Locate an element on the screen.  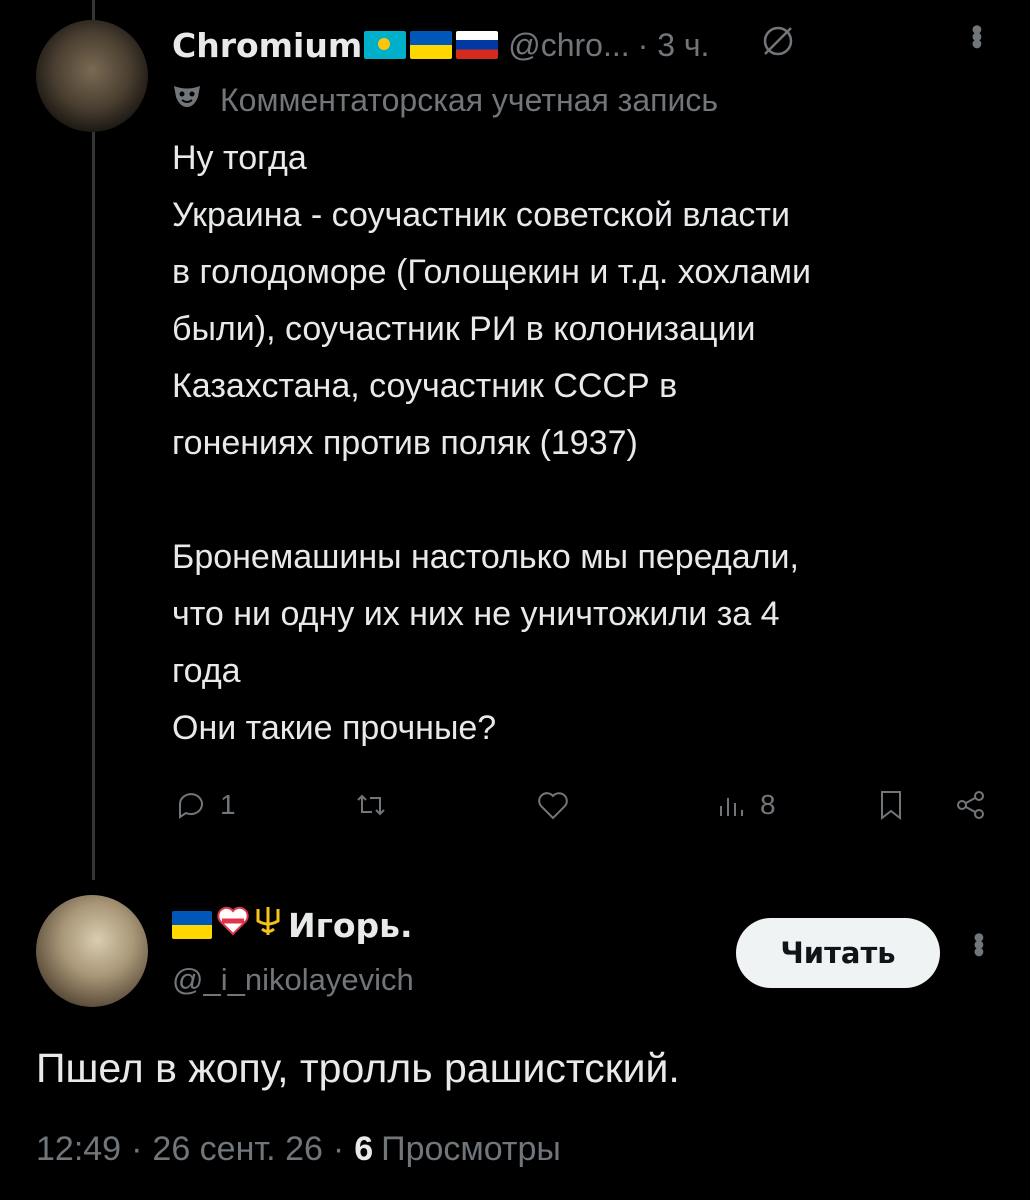
reply-meta: 12:49 · 26 сент. 26 · 6 Просмотры is located at coordinates (298, 1149).